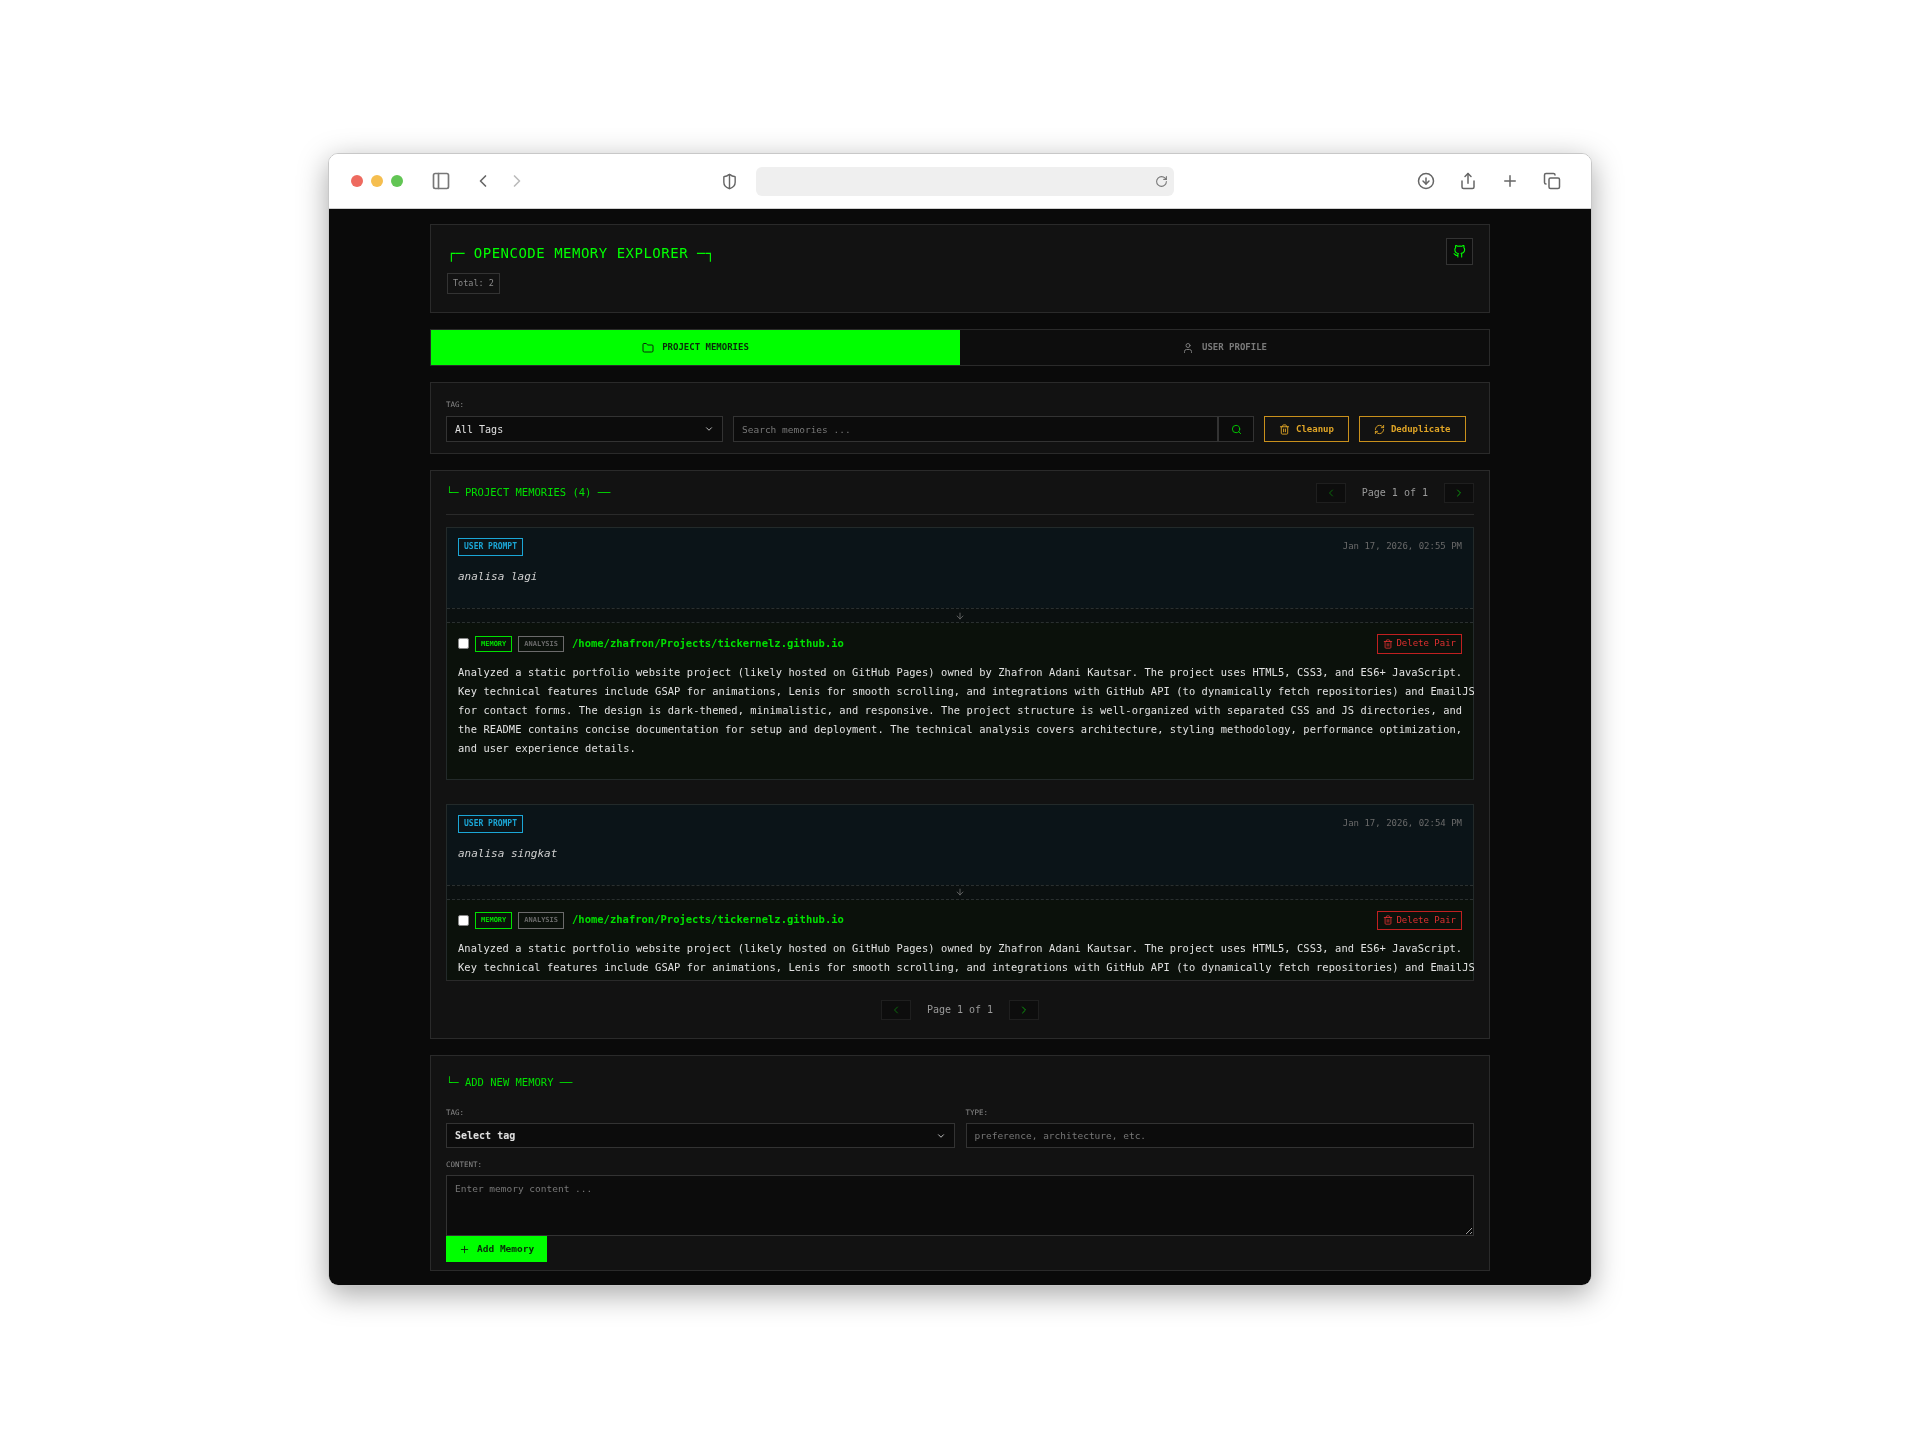 The width and height of the screenshot is (1920, 1440). What do you see at coordinates (464, 1249) in the screenshot?
I see `plus-icon` at bounding box center [464, 1249].